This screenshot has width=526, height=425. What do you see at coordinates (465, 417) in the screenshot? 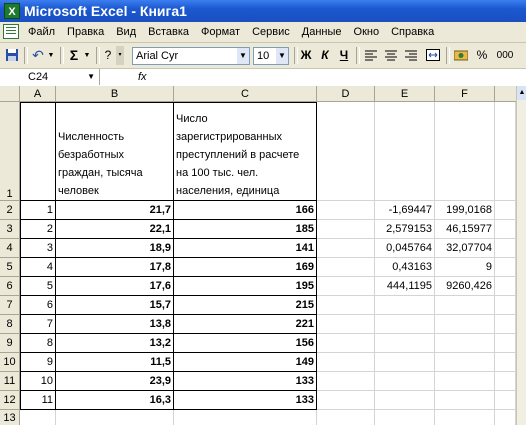
I see `cell-f13` at bounding box center [465, 417].